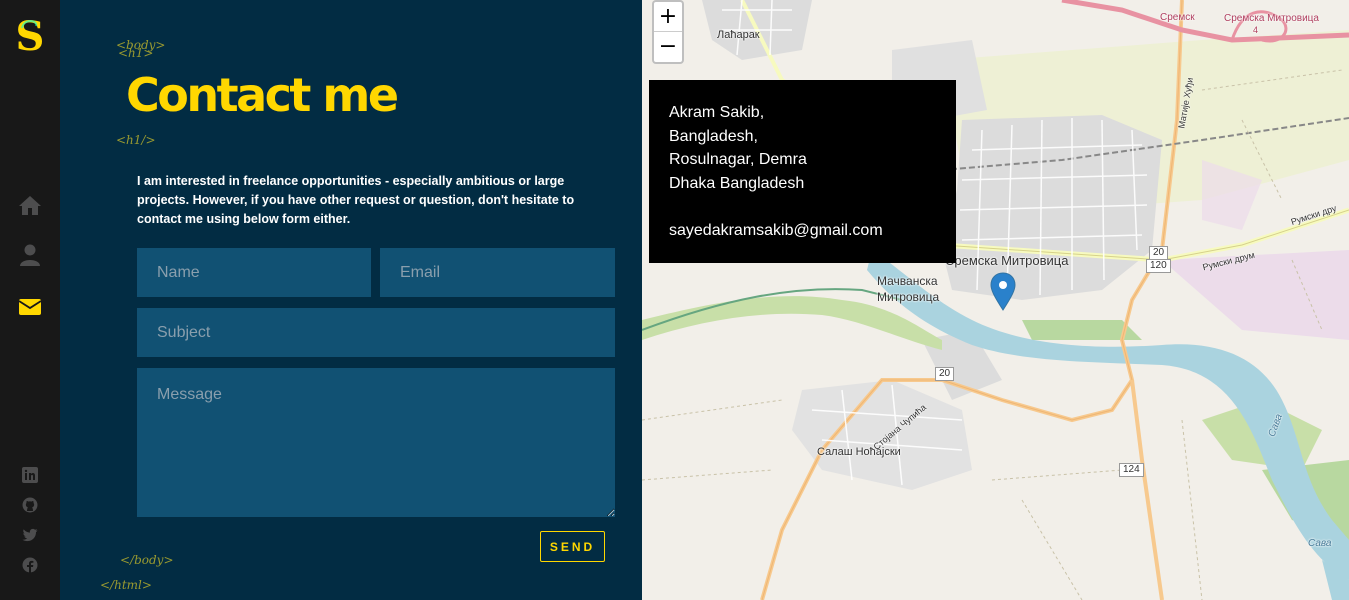  Describe the element at coordinates (1256, 30) in the screenshot. I see `map-label-sremska-top-num: 4` at that location.